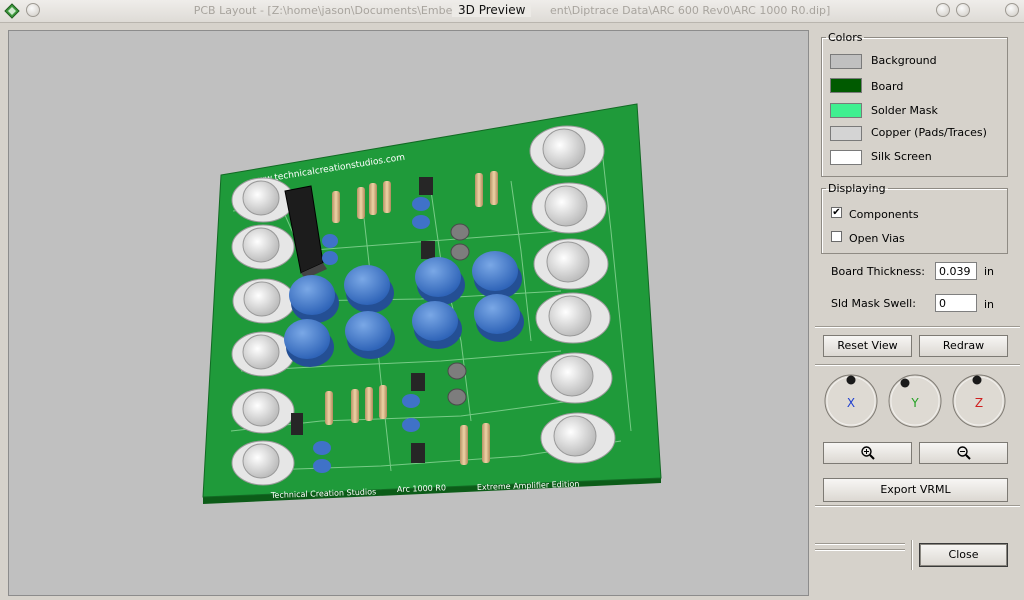 This screenshot has height=600, width=1024. I want to click on z-axis-label: Z, so click(979, 403).